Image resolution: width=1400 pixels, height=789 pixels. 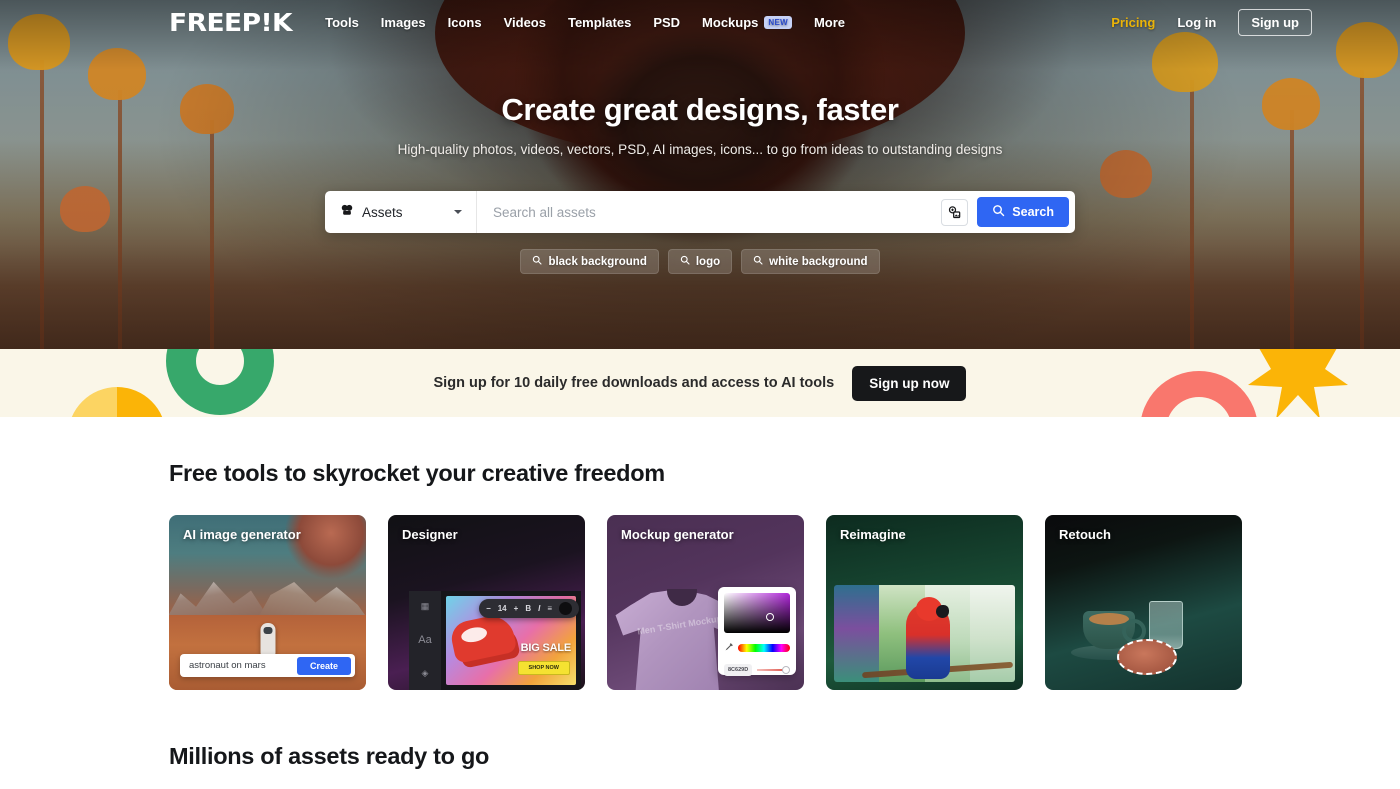 What do you see at coordinates (873, 534) in the screenshot?
I see `tool-card-label: Reimagine` at bounding box center [873, 534].